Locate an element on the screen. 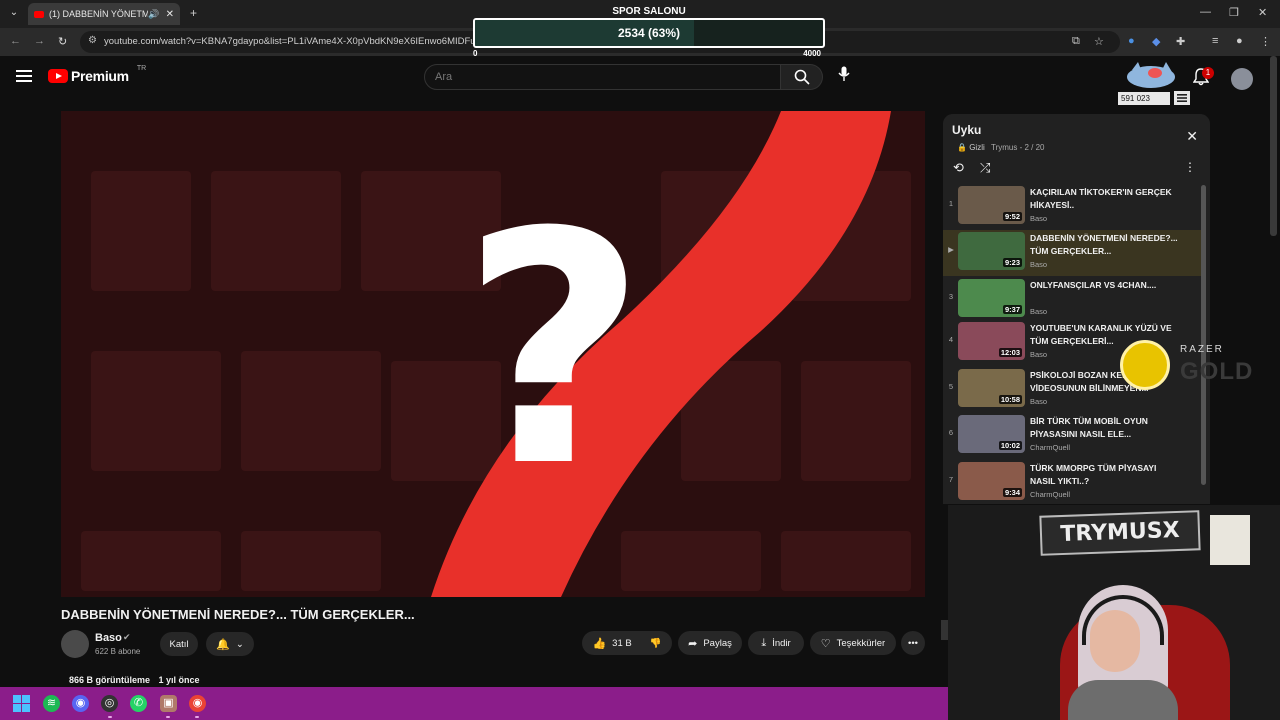 The height and width of the screenshot is (720, 1280). sponsor-brand: RAZER is located at coordinates (1202, 349).